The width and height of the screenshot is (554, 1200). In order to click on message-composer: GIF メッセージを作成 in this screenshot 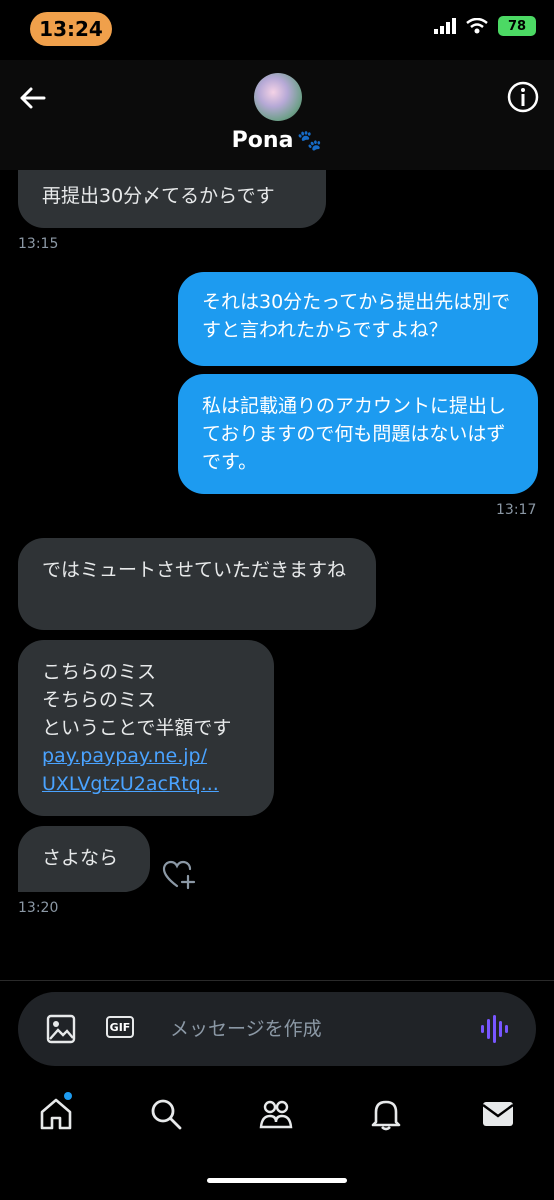, I will do `click(277, 1029)`.